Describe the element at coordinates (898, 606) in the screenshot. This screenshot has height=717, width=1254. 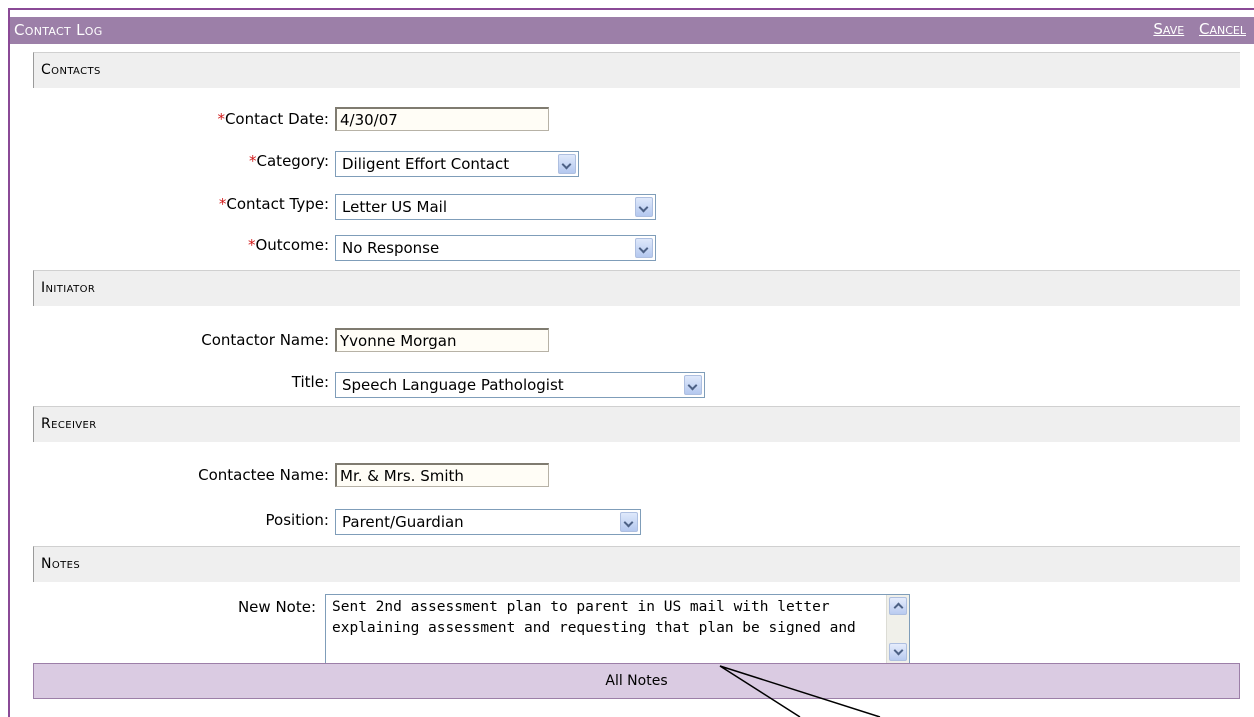
I see `scroll-up-icon` at that location.